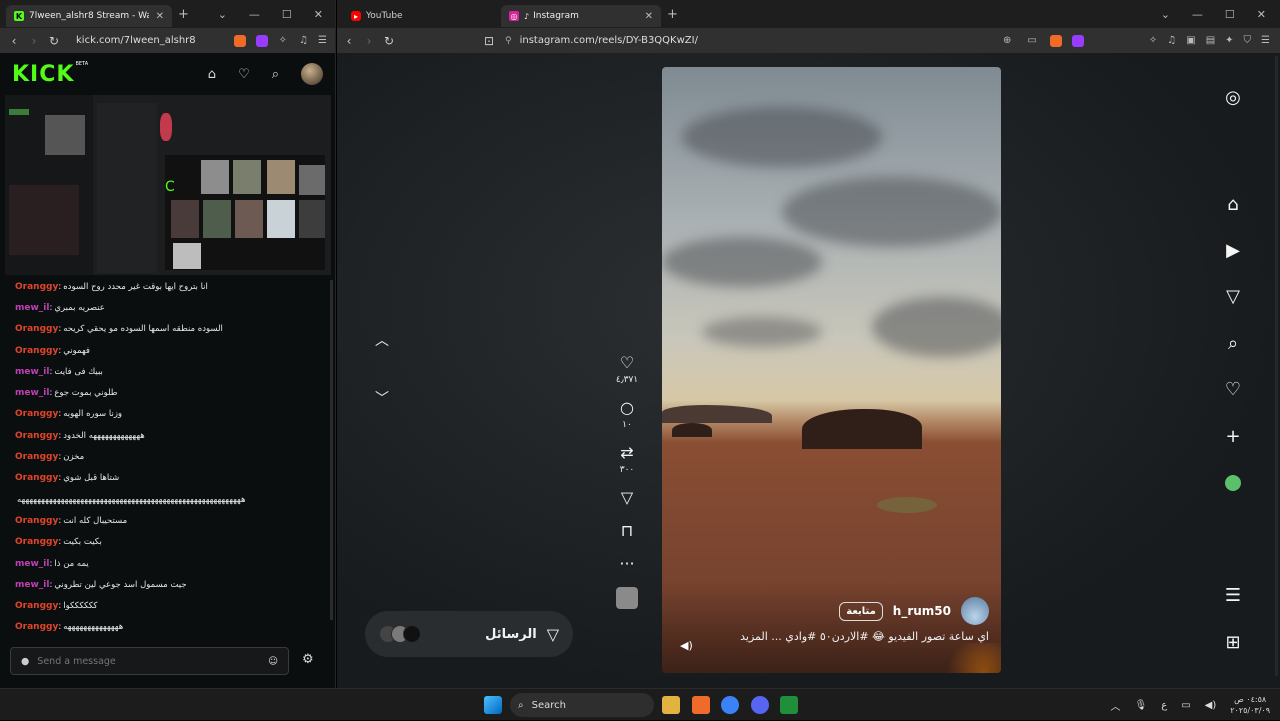 The width and height of the screenshot is (1280, 721). Describe the element at coordinates (582, 705) in the screenshot. I see `taskbar-search: ⌕ Search` at that location.